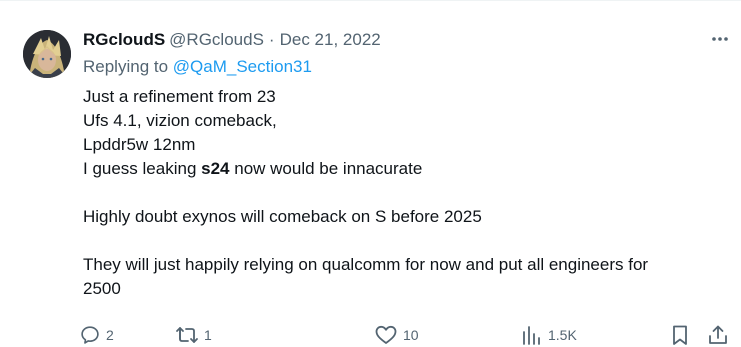 Image resolution: width=741 pixels, height=347 pixels. I want to click on bookmark-icon, so click(680, 335).